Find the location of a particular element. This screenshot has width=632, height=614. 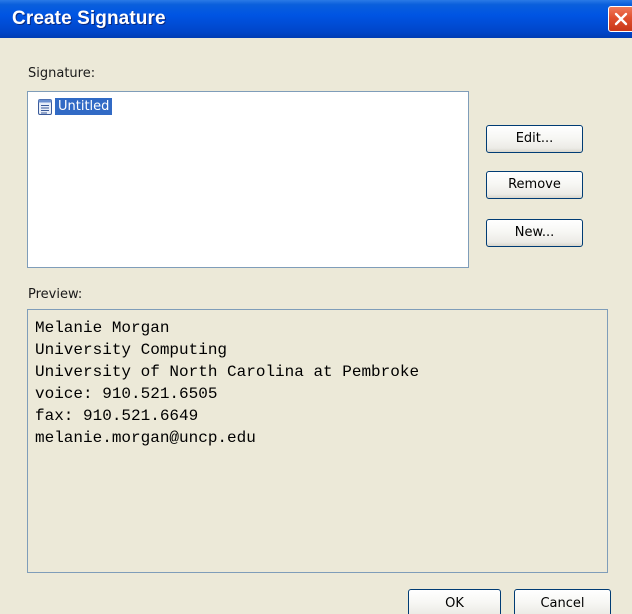

preview-label: Preview: is located at coordinates (55, 294).